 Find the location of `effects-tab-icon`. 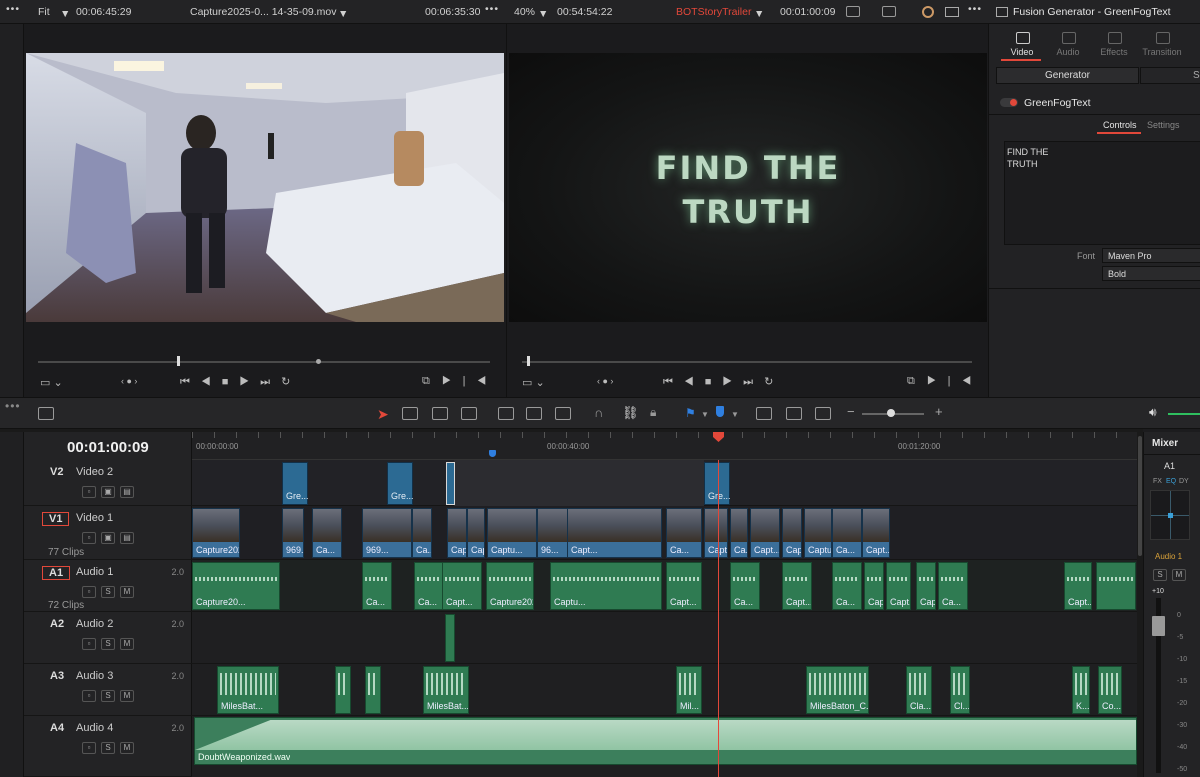

effects-tab-icon is located at coordinates (1115, 38).